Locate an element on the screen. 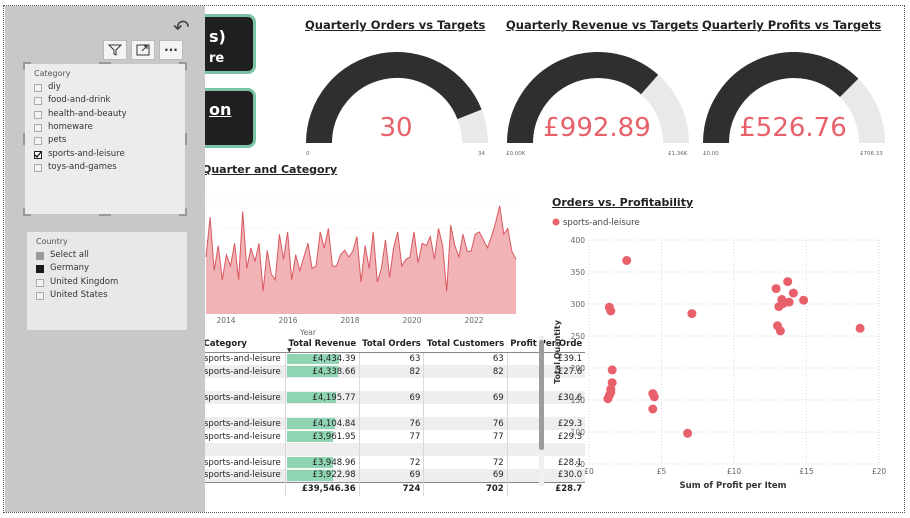  filter-icon is located at coordinates (115, 50).